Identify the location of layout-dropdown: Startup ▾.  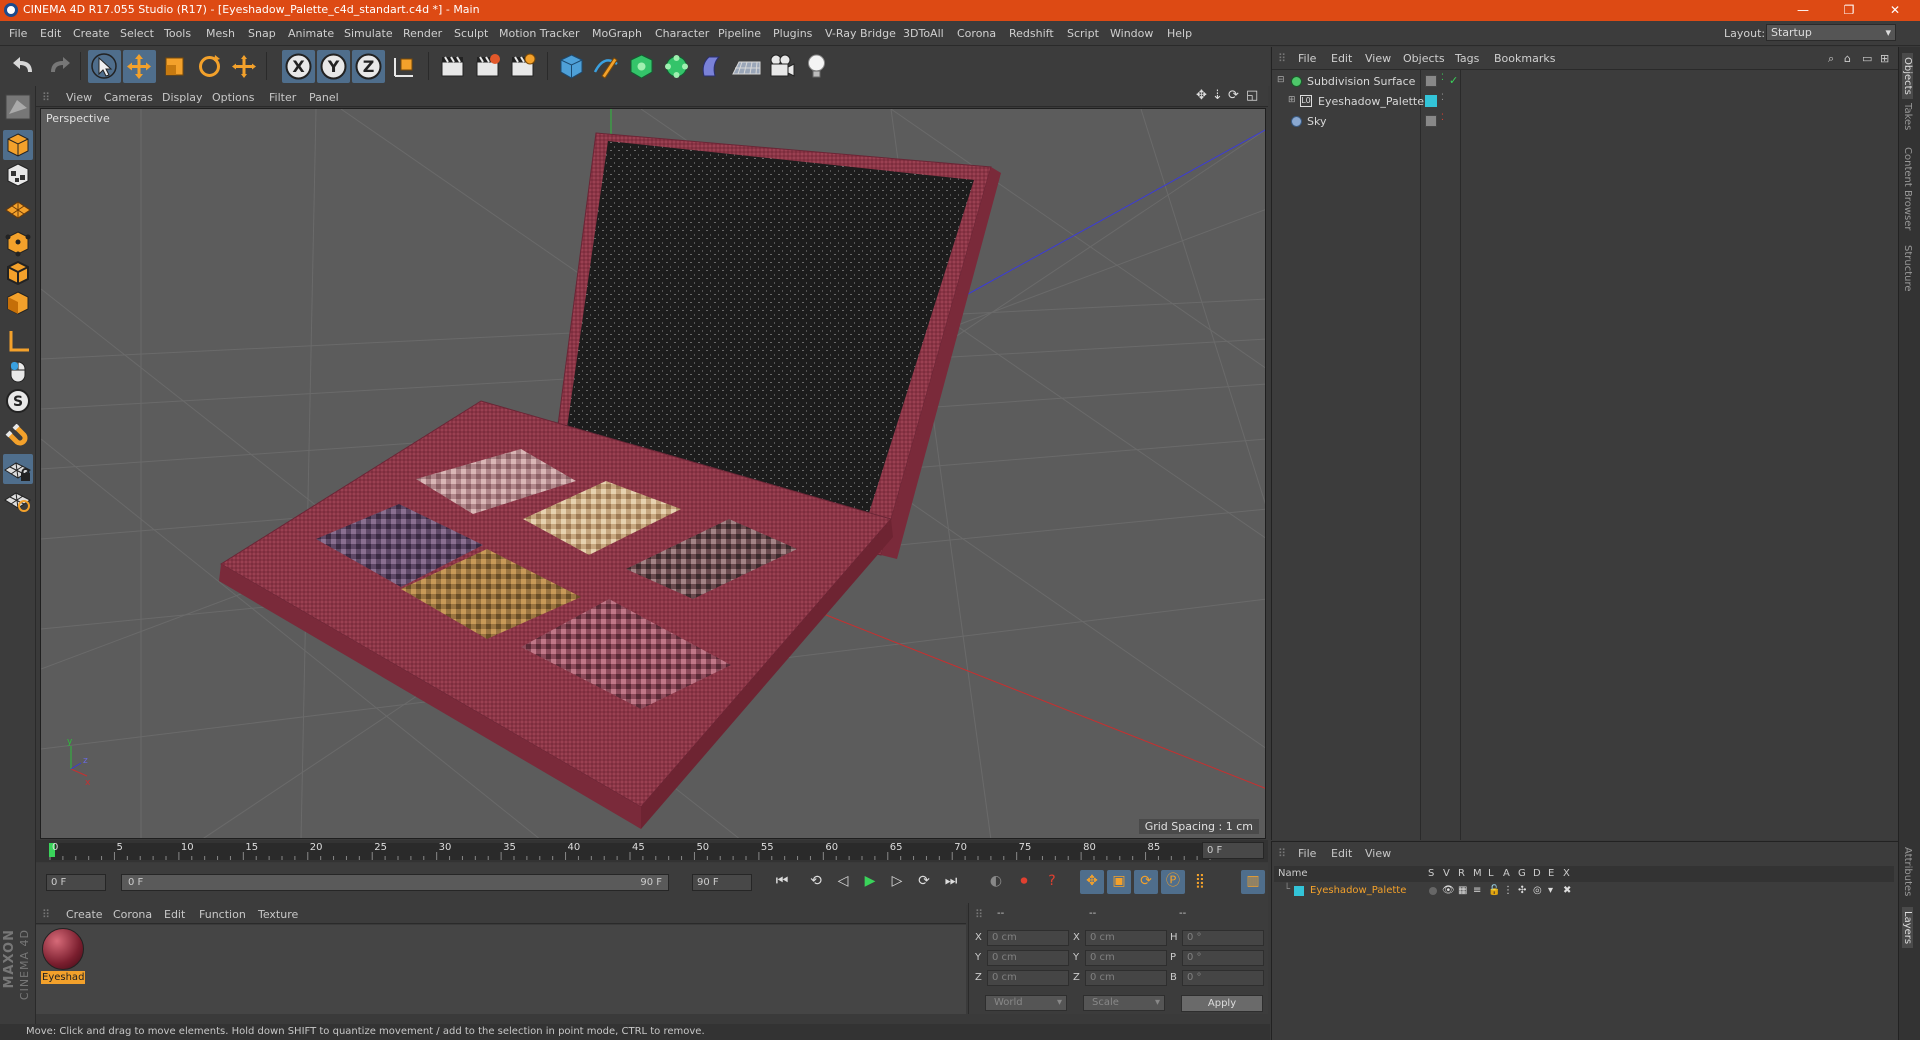
(1831, 32).